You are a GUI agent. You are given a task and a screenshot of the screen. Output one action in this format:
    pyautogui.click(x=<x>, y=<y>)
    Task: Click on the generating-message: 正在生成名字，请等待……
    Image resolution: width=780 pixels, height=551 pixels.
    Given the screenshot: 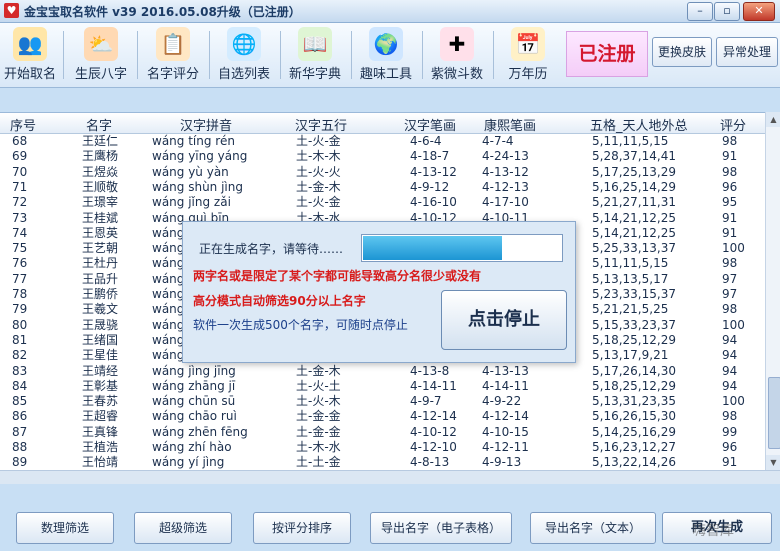 What is the action you would take?
    pyautogui.click(x=271, y=249)
    